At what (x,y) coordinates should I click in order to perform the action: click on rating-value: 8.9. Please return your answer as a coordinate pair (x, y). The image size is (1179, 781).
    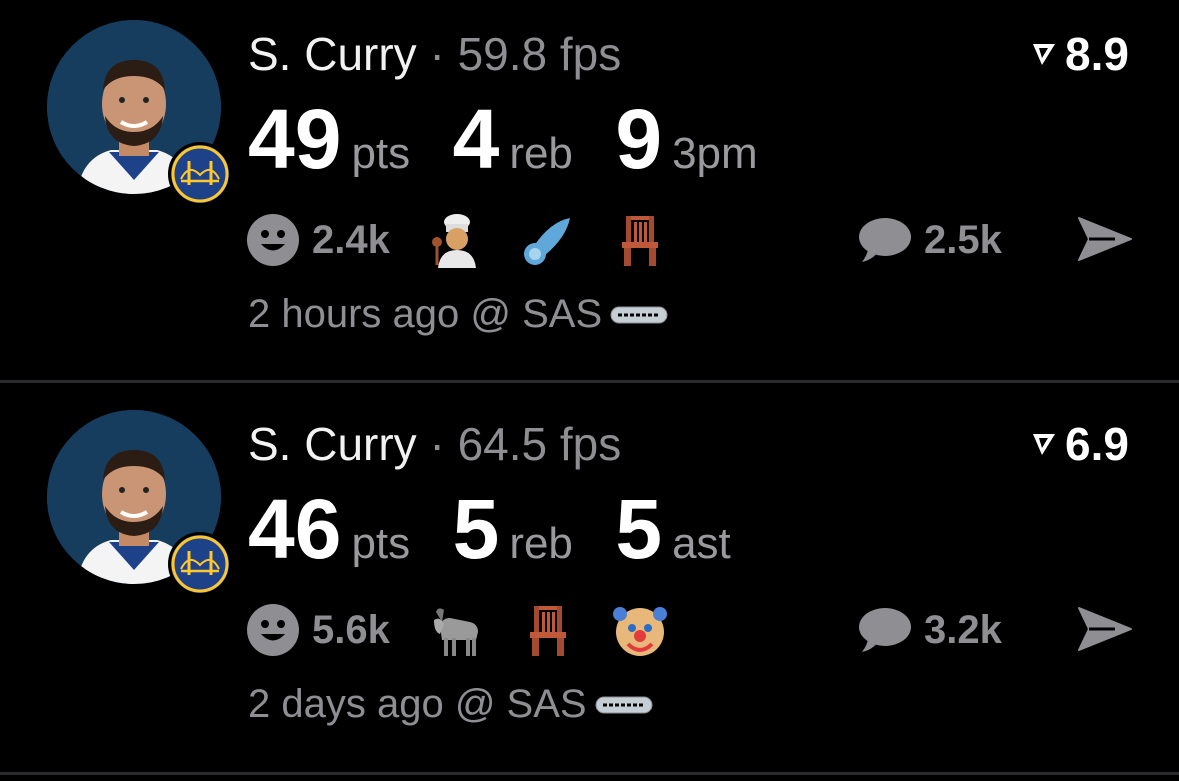
    Looking at the image, I should click on (1097, 54).